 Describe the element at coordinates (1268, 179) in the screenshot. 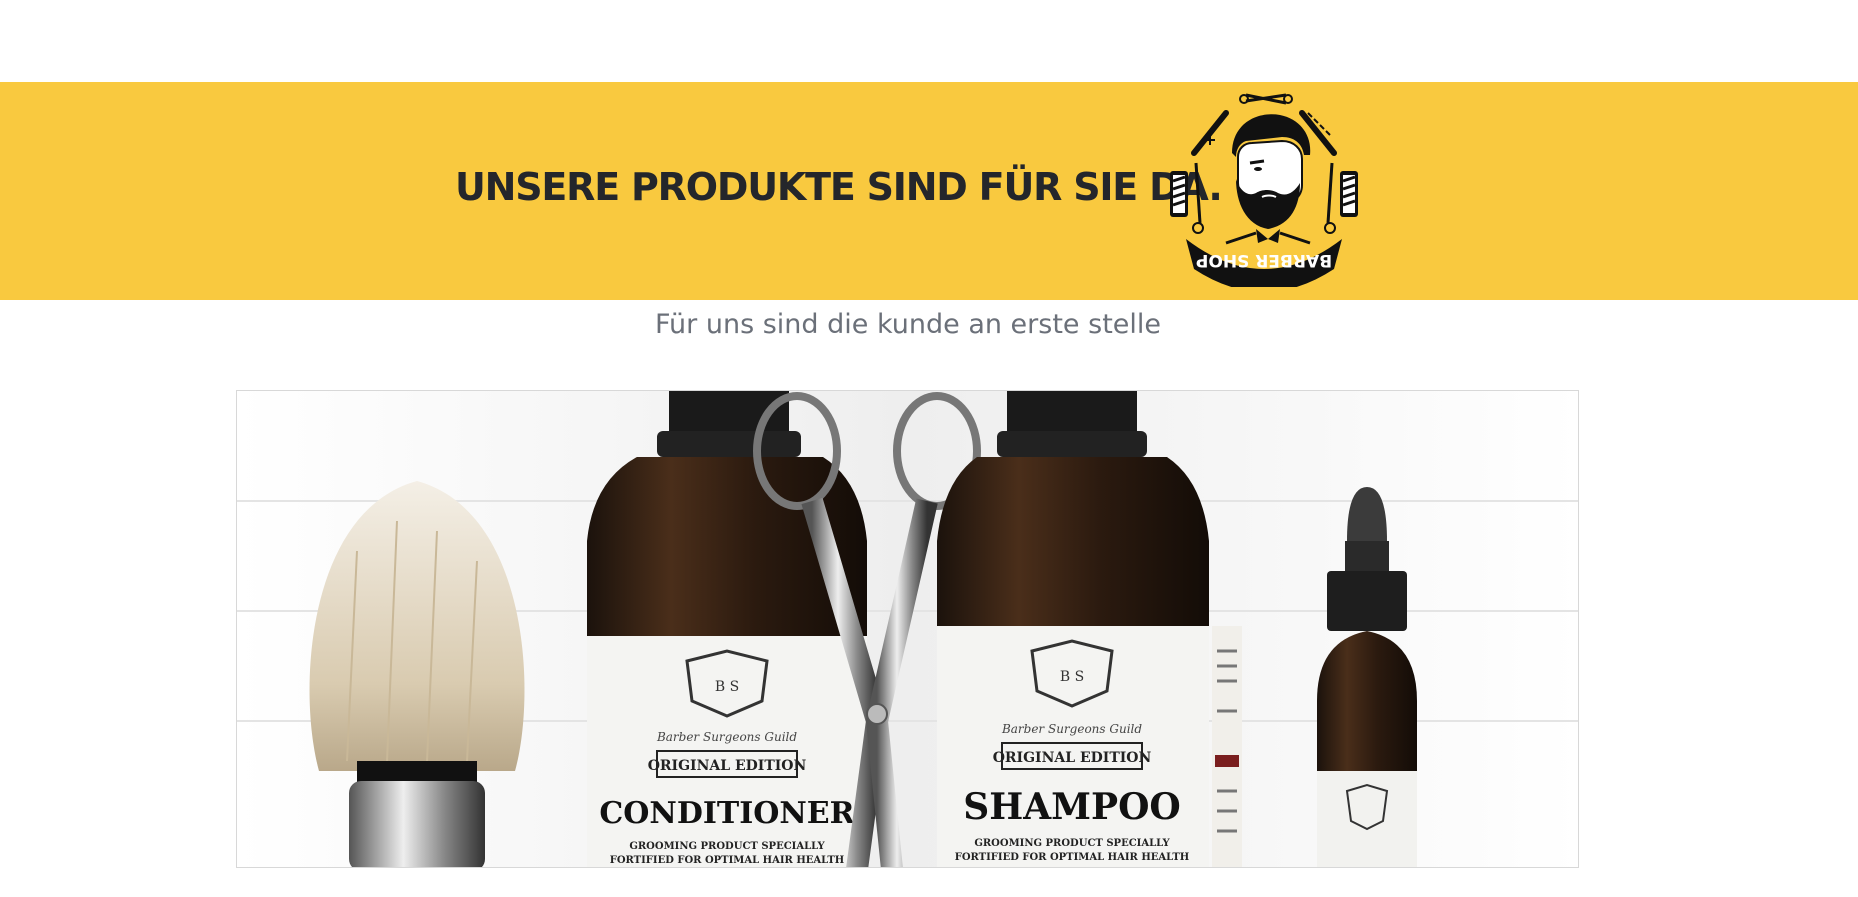

I see `bearded-man-icon` at that location.